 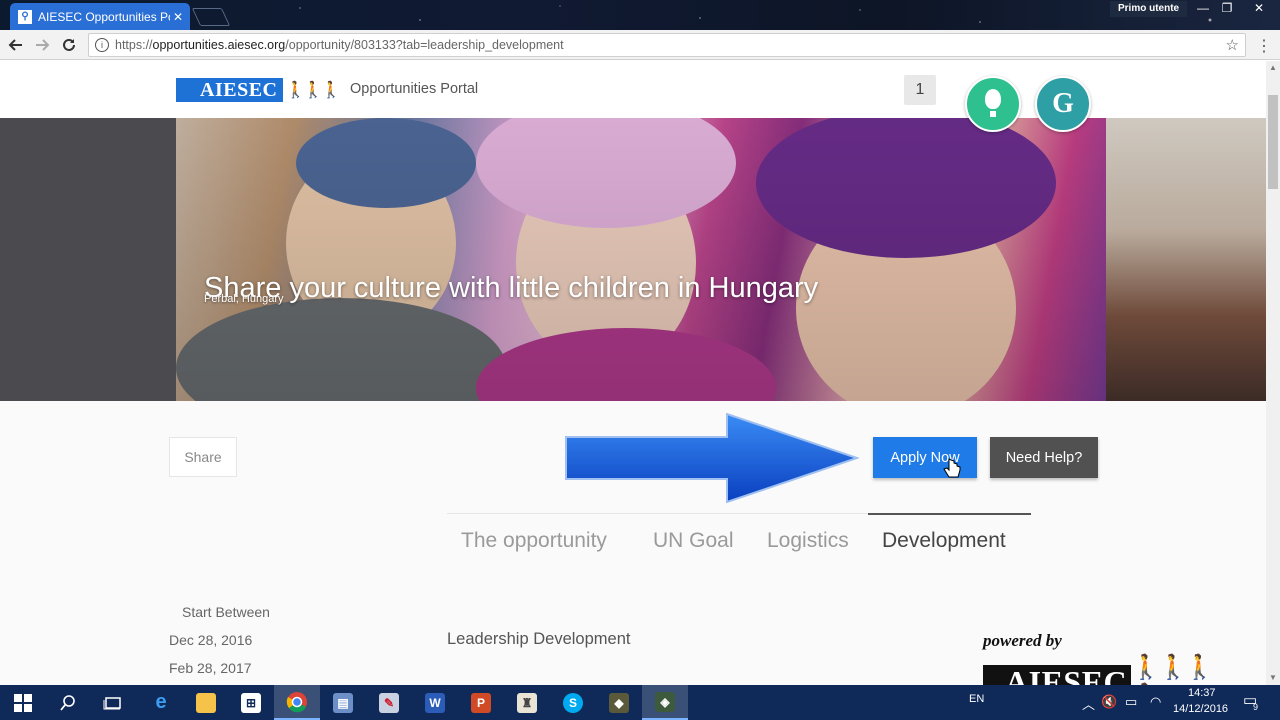 I want to click on scroll-thumb, so click(x=1273, y=142).